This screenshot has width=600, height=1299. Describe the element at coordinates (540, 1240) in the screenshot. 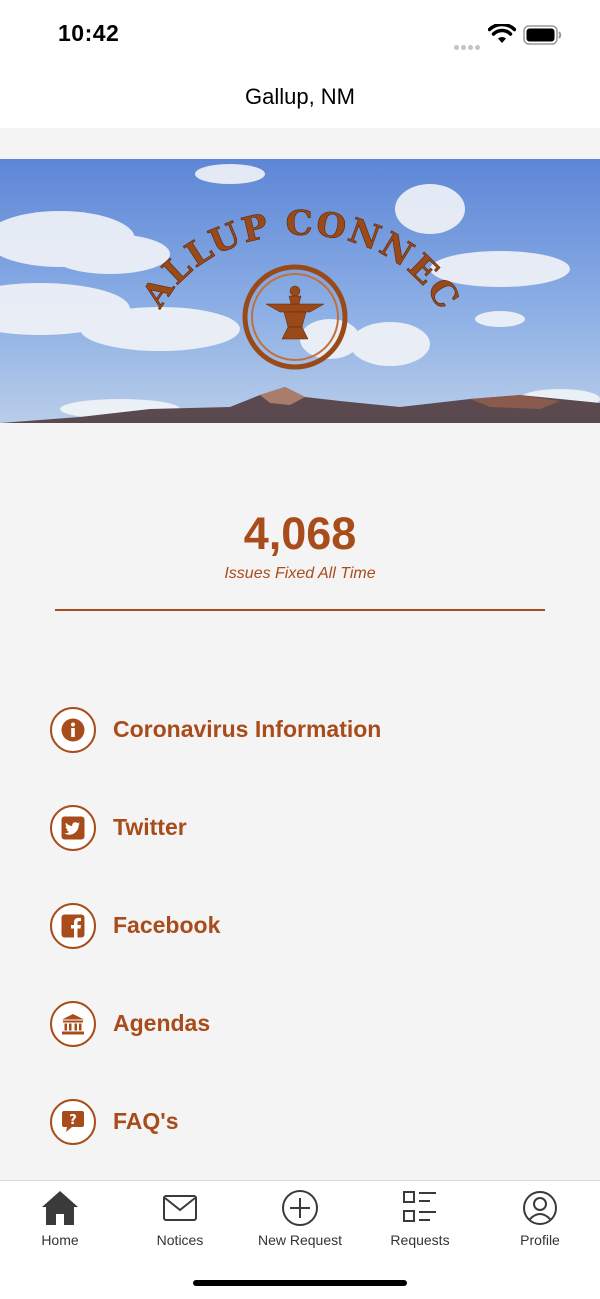

I see `tab-label: Profile` at that location.